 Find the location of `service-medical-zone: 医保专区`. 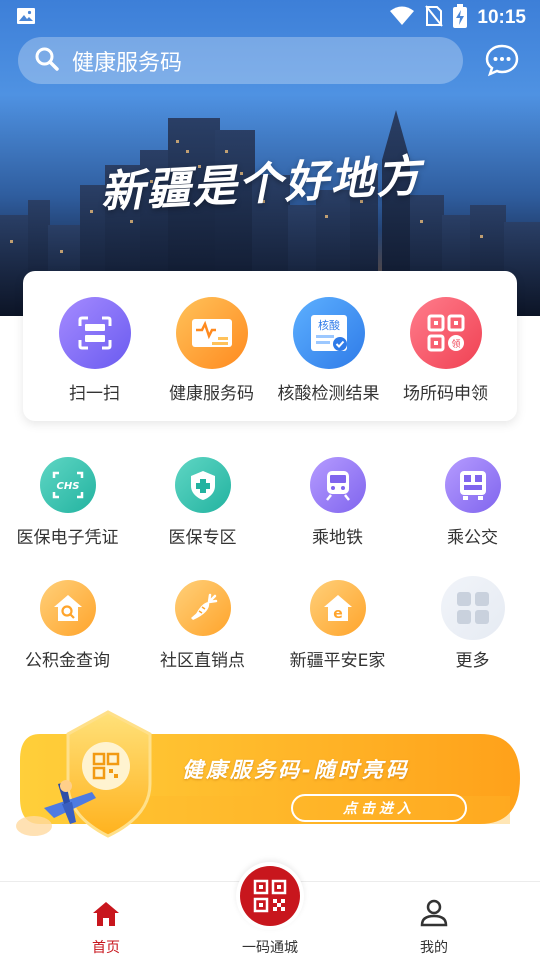

service-medical-zone: 医保专区 is located at coordinates (202, 502).